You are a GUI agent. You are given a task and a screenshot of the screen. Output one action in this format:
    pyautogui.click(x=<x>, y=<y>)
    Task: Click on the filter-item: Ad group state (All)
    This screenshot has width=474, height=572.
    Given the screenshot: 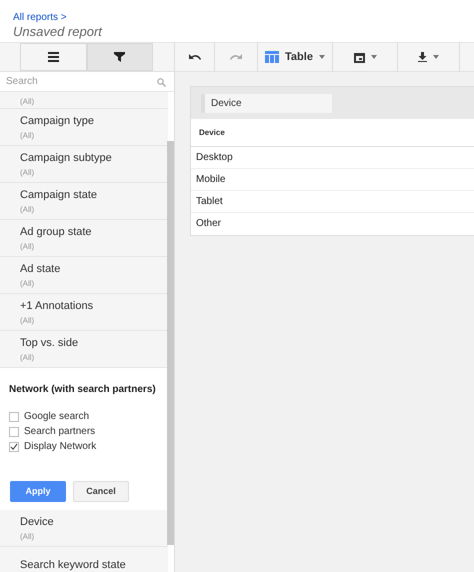 What is the action you would take?
    pyautogui.click(x=84, y=238)
    